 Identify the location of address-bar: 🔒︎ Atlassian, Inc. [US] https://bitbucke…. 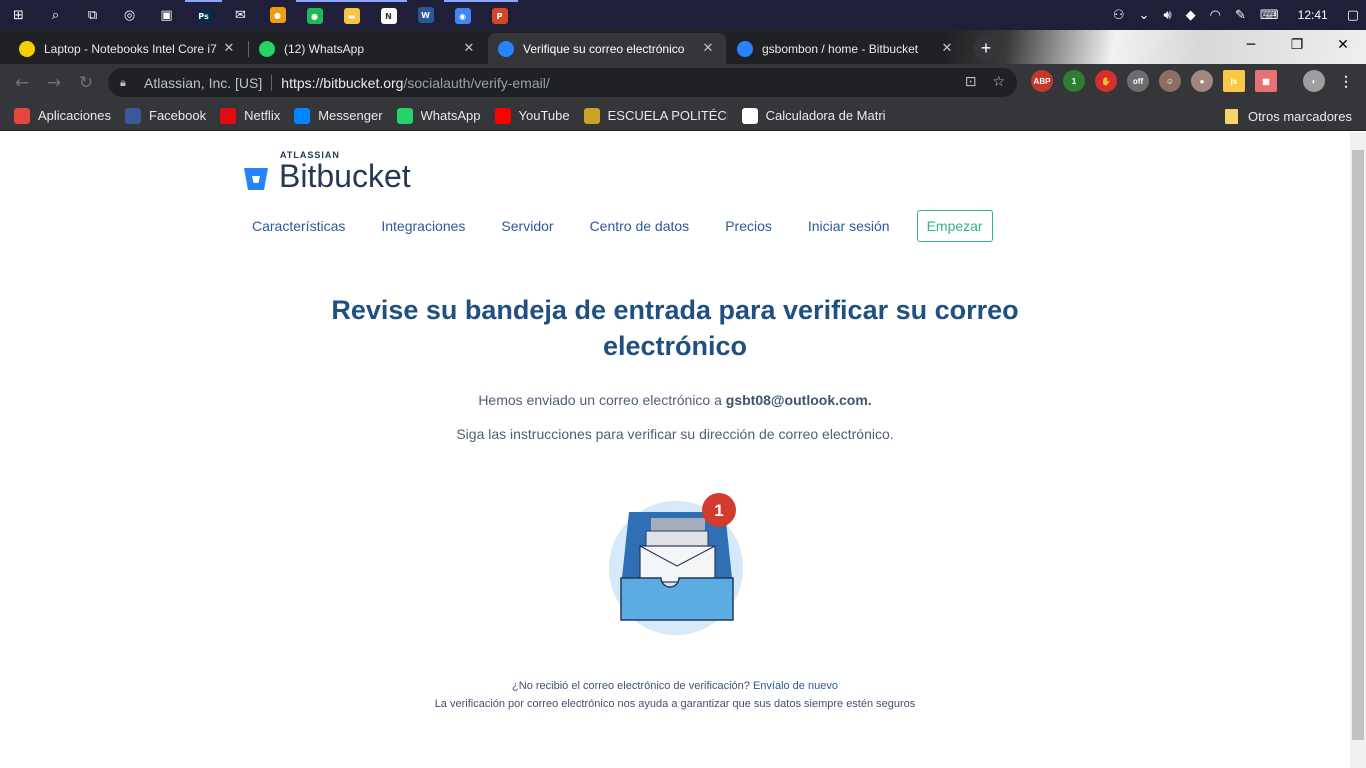
(562, 82).